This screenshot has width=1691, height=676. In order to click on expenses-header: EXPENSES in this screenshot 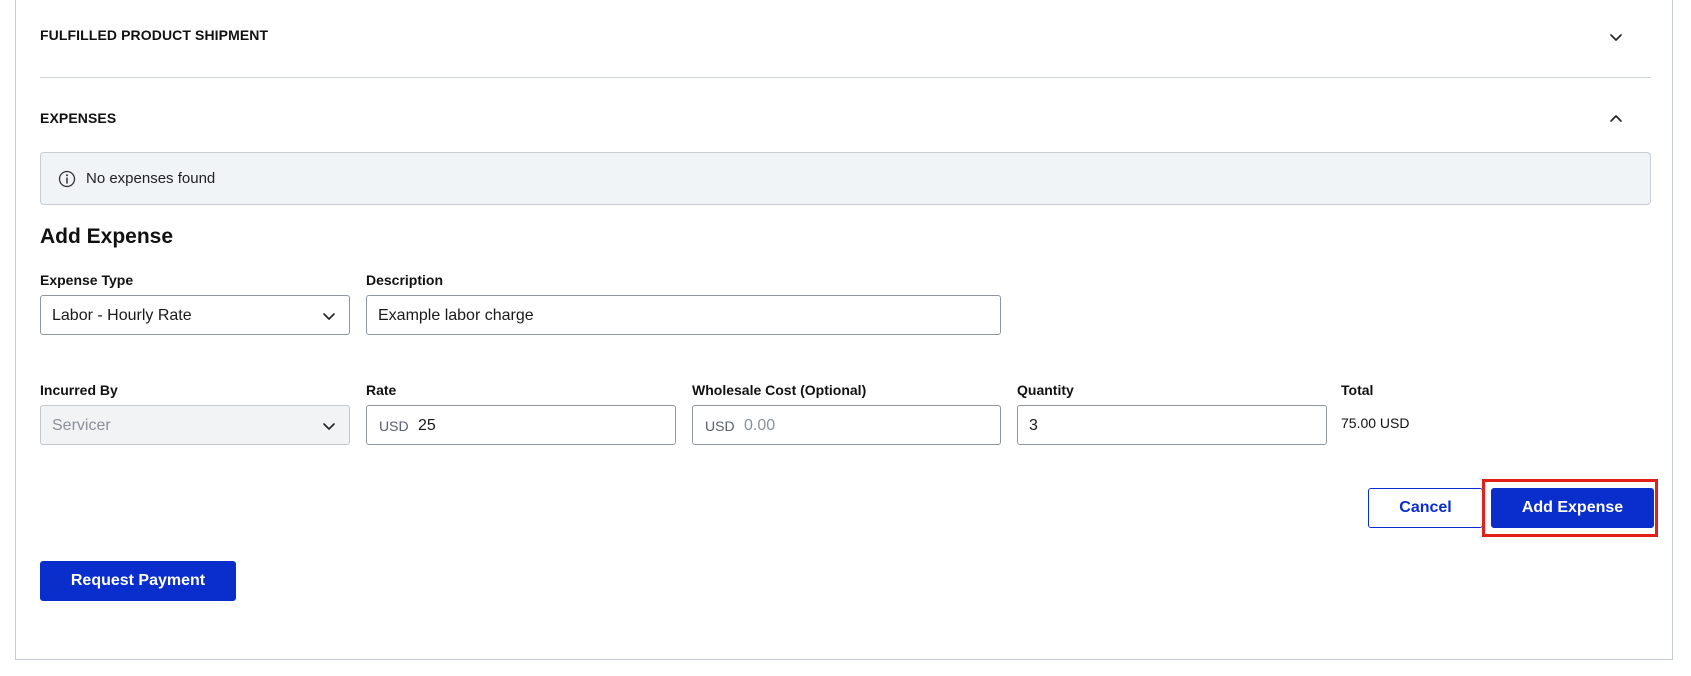, I will do `click(844, 120)`.